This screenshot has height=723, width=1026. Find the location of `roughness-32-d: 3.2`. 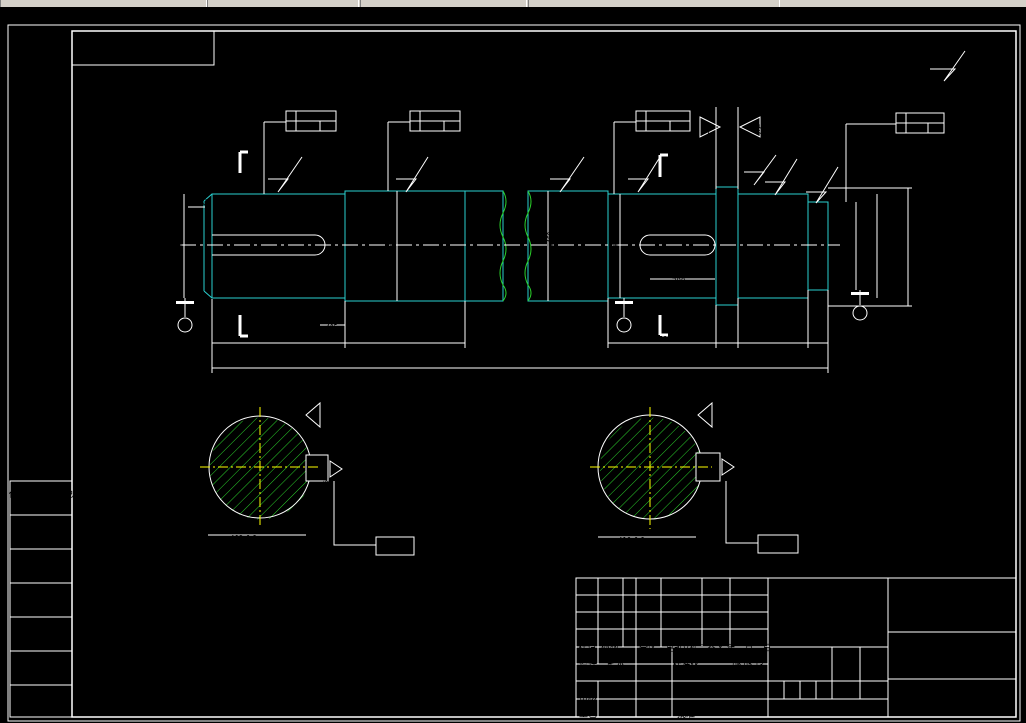

roughness-32-d: 3.2 is located at coordinates (761, 130).